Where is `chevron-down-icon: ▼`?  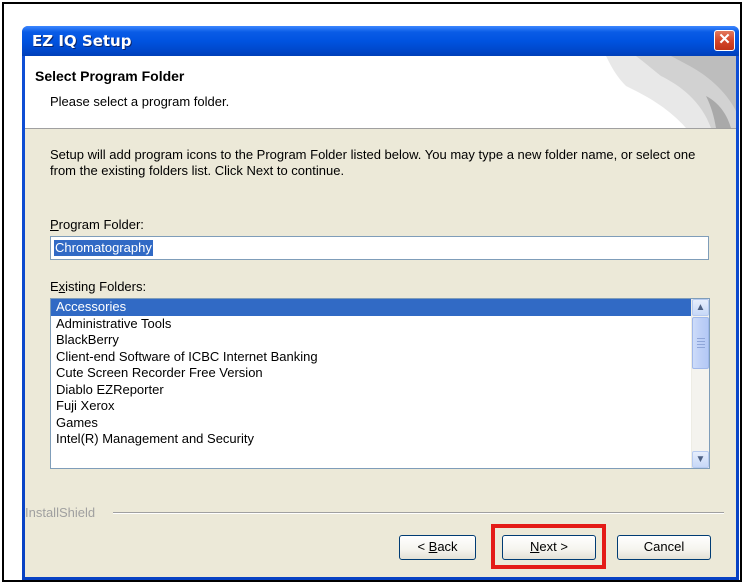 chevron-down-icon: ▼ is located at coordinates (700, 459).